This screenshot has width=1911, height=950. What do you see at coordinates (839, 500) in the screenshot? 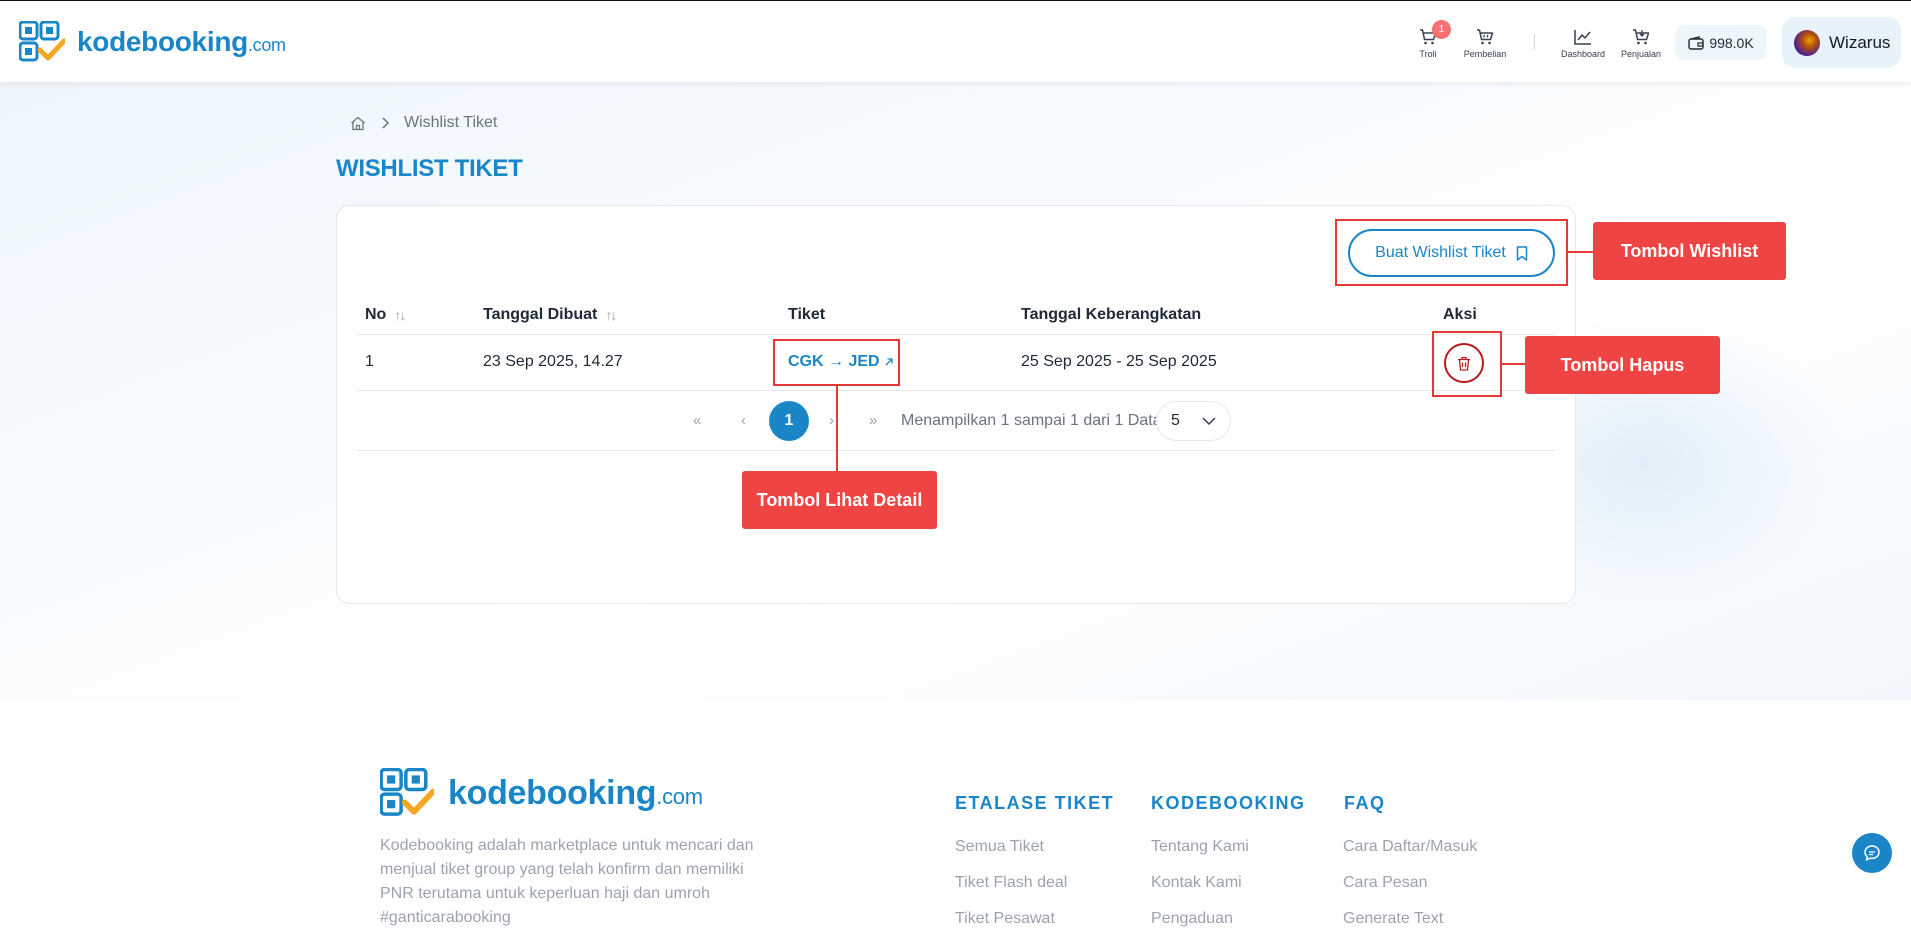
I see `callout-detail: Tombol Lihat Detail` at bounding box center [839, 500].